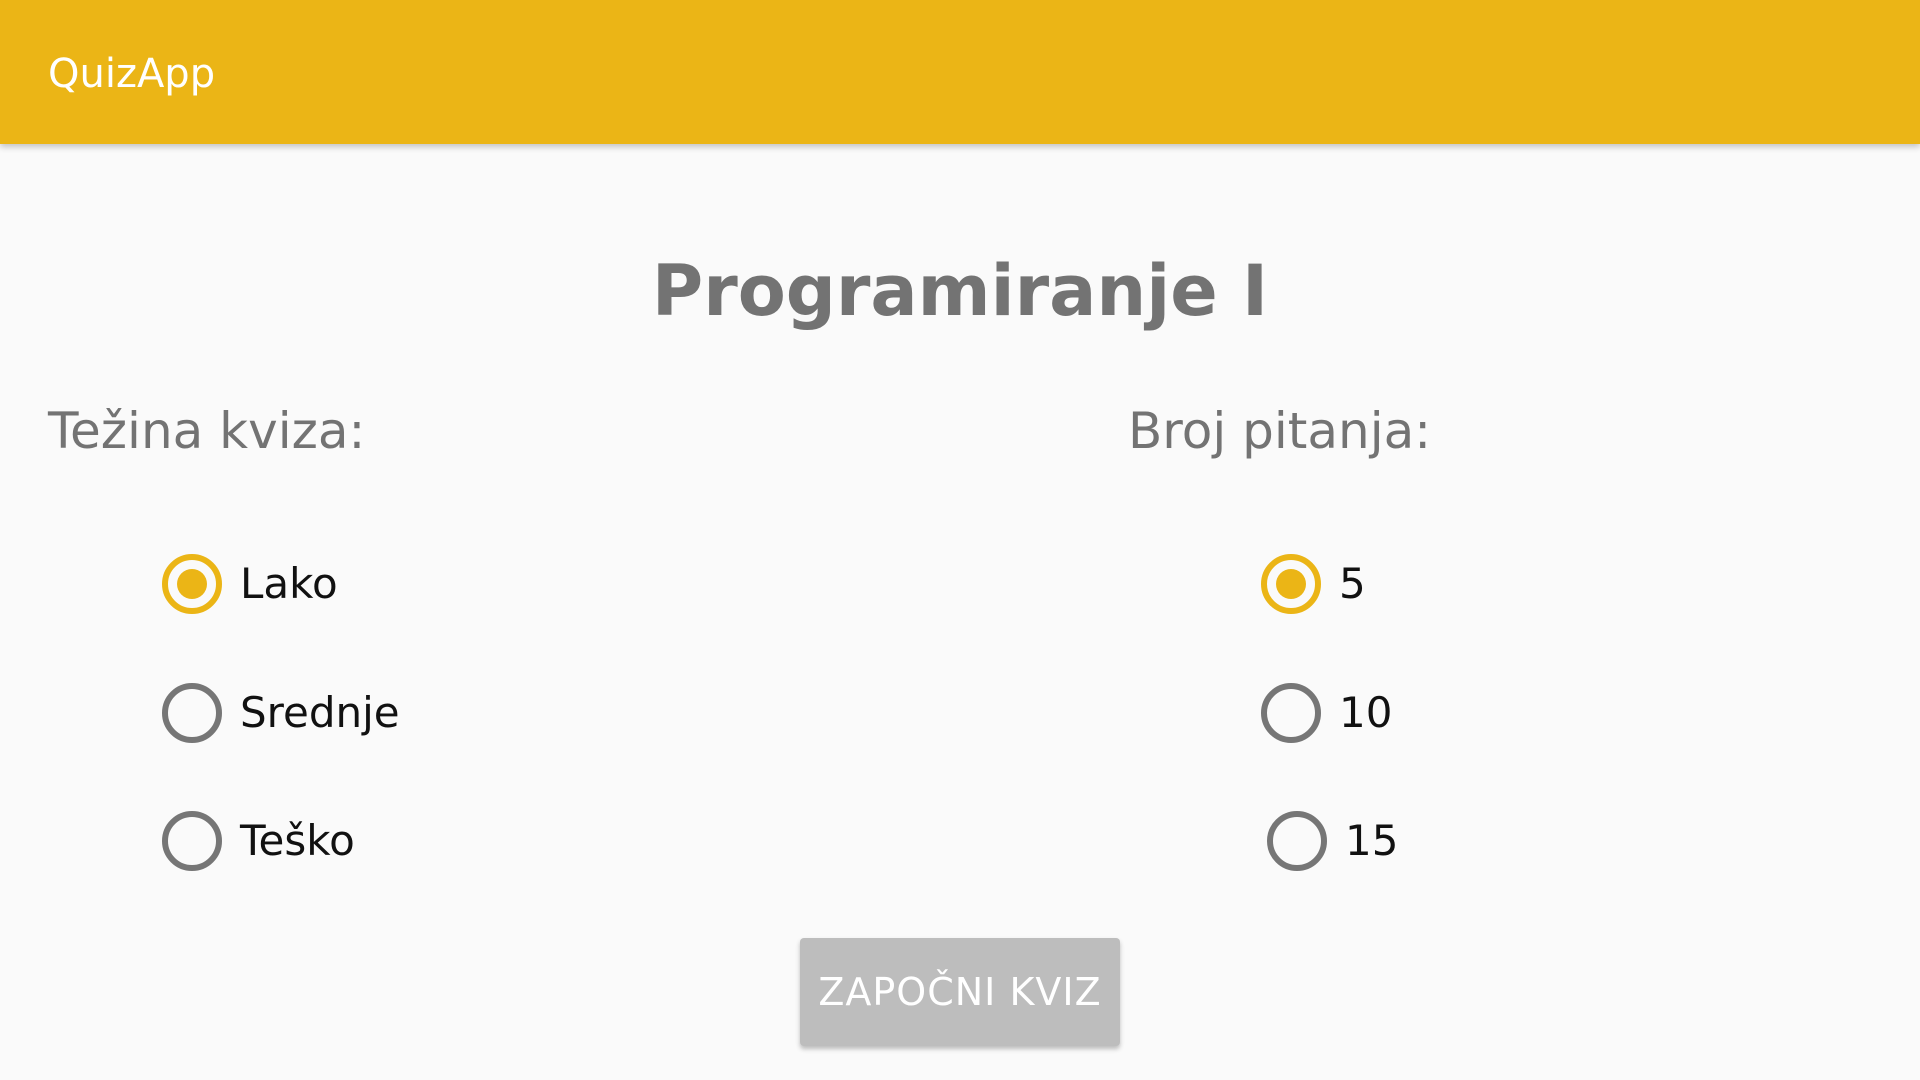 The image size is (1920, 1080). I want to click on radio-label: 5, so click(1352, 583).